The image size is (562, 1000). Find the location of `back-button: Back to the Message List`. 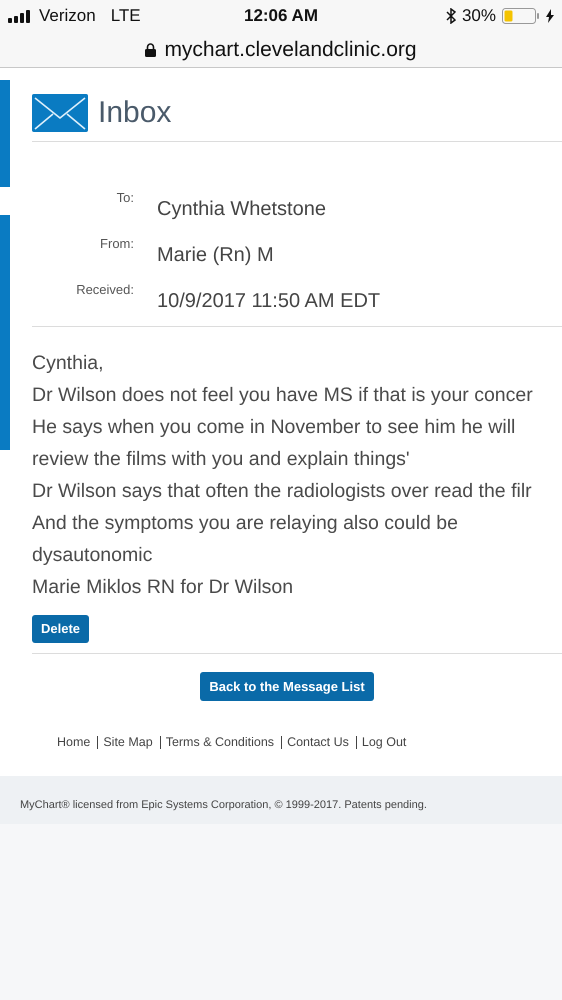

back-button: Back to the Message List is located at coordinates (287, 686).